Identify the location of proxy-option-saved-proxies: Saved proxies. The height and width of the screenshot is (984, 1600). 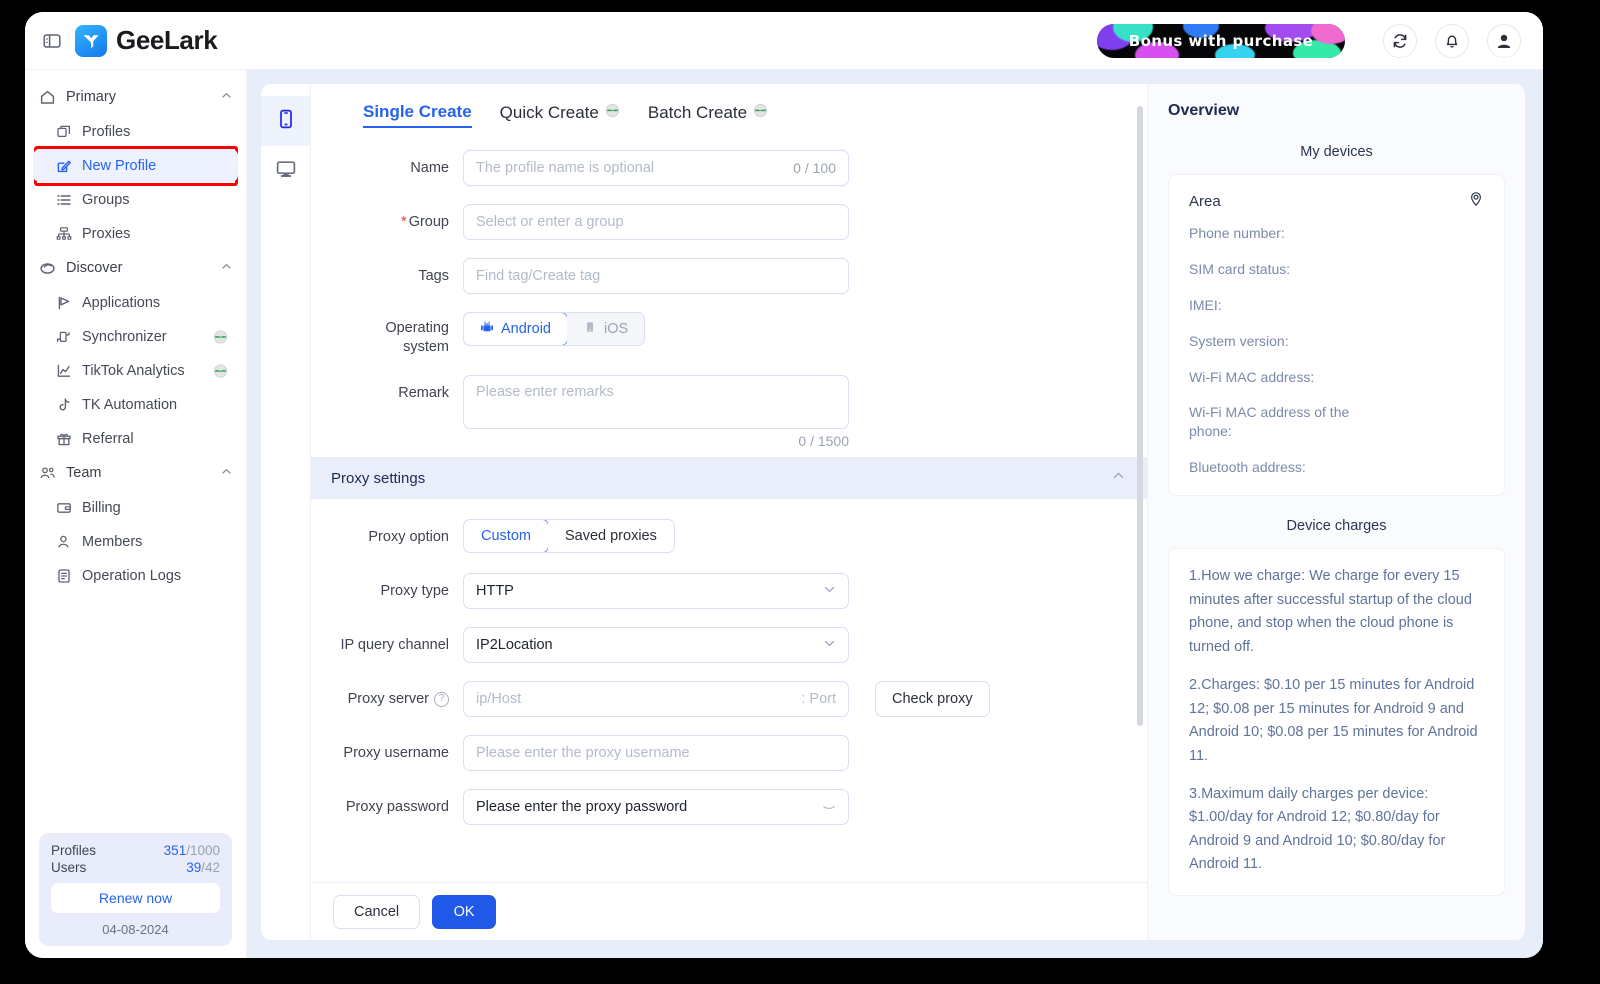
(610, 536).